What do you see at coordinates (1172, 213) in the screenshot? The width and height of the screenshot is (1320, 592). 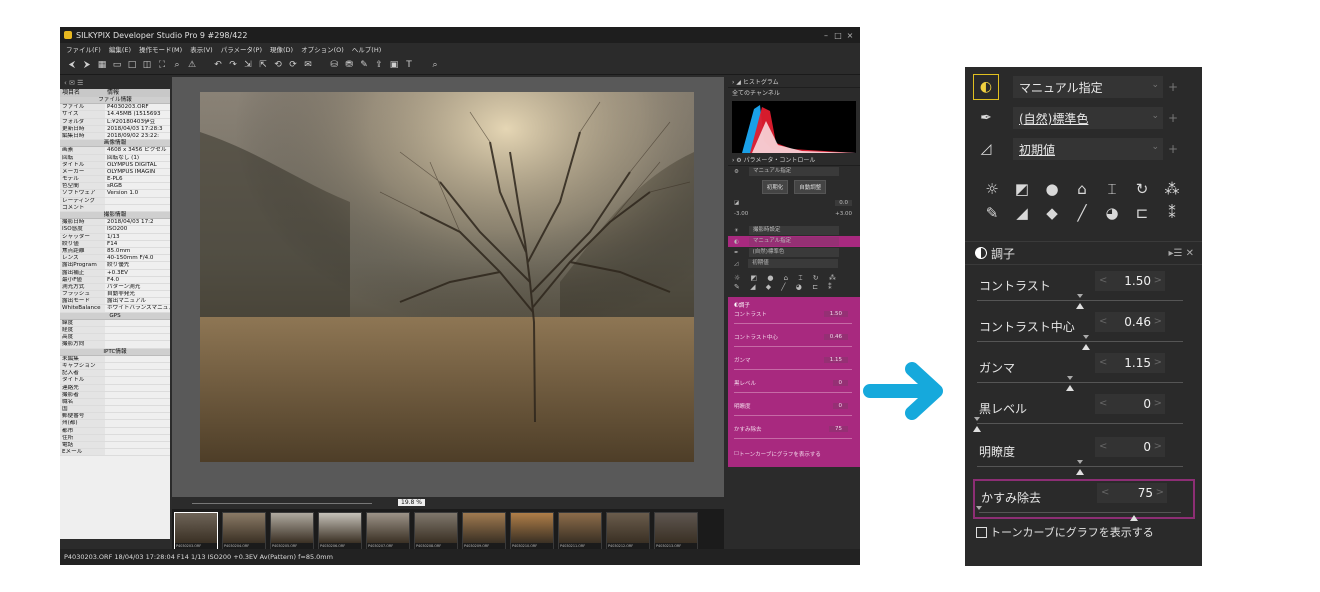 I see `transform-icon: ⁑` at bounding box center [1172, 213].